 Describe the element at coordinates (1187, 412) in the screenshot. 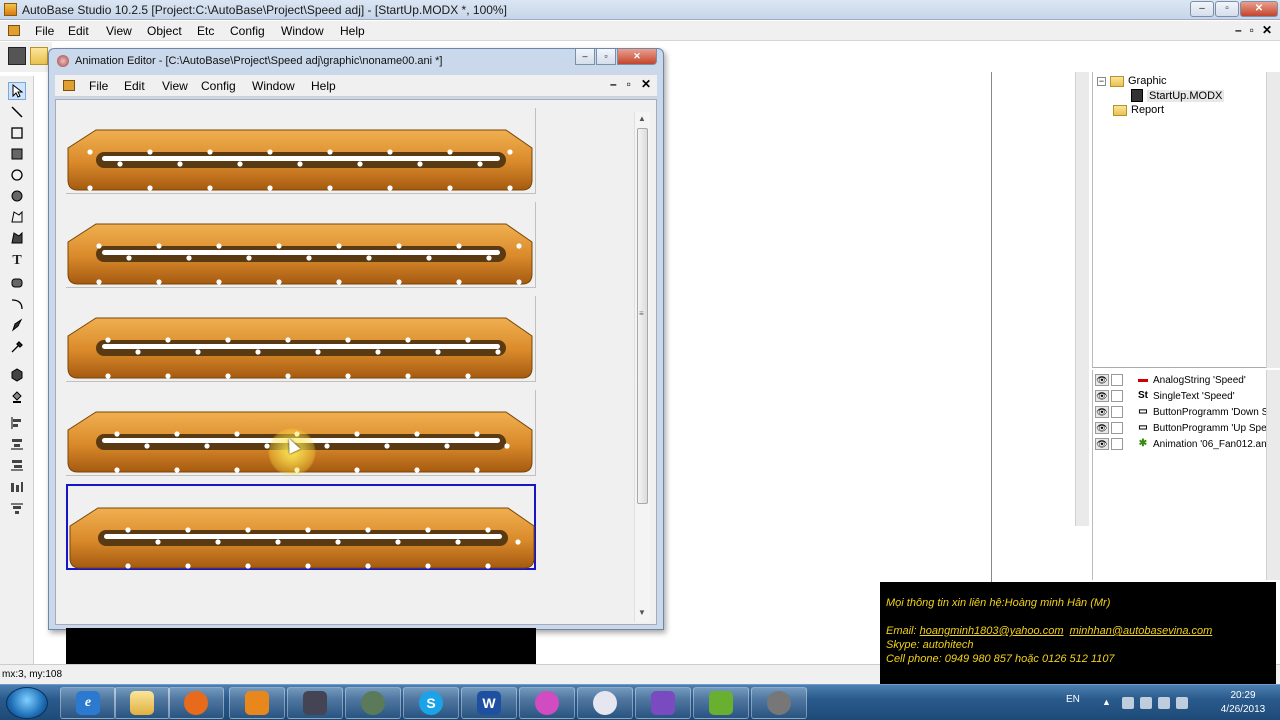

I see `layer-row: 👁 ▭ ButtonProgramm 'Down S` at that location.